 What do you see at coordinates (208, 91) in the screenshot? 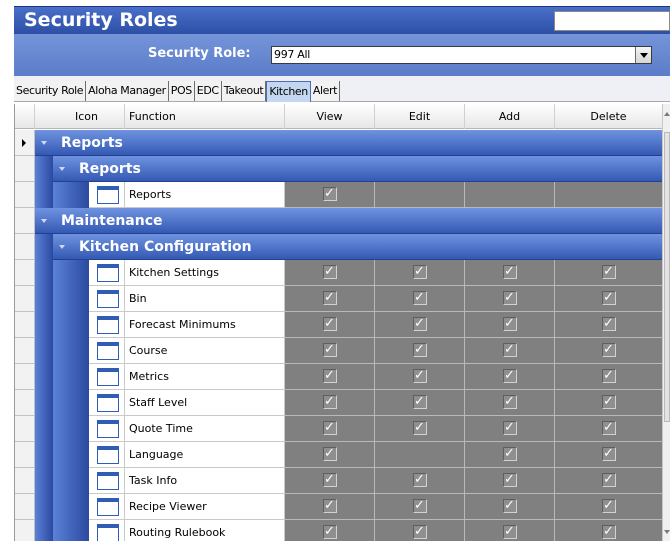
I see `tab-edc: EDC` at bounding box center [208, 91].